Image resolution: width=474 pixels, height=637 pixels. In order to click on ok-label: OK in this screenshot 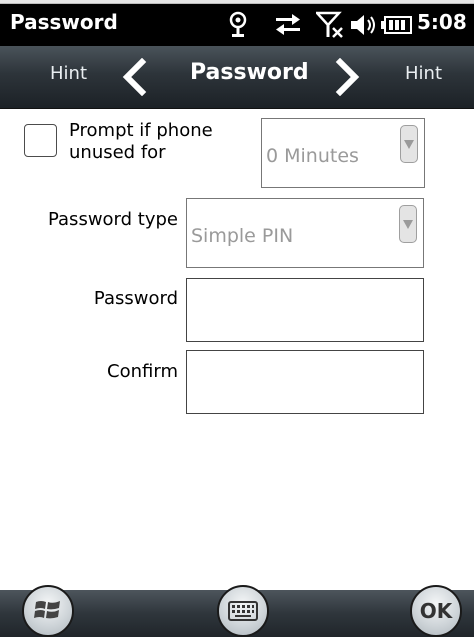, I will do `click(436, 611)`.